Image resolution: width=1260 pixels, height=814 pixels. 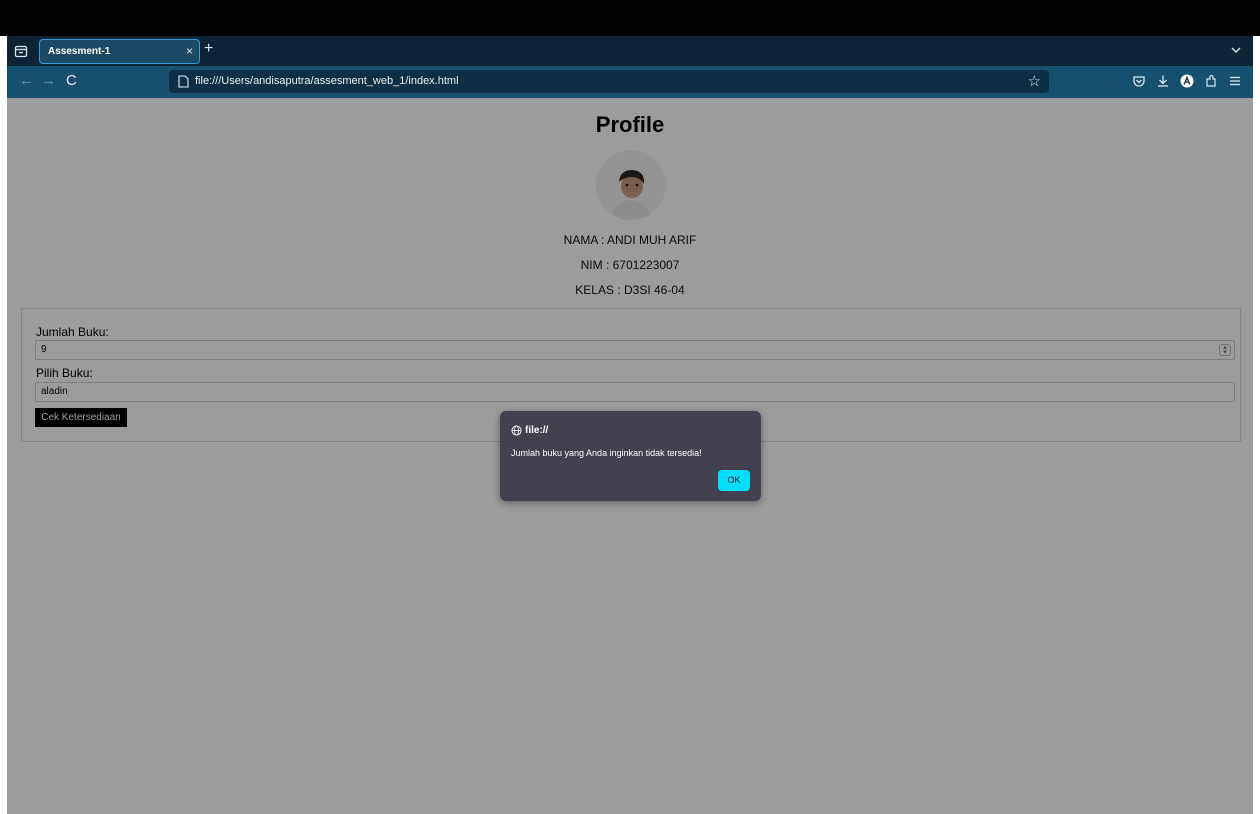 What do you see at coordinates (1034, 81) in the screenshot?
I see `bookmark-star-icon: ☆` at bounding box center [1034, 81].